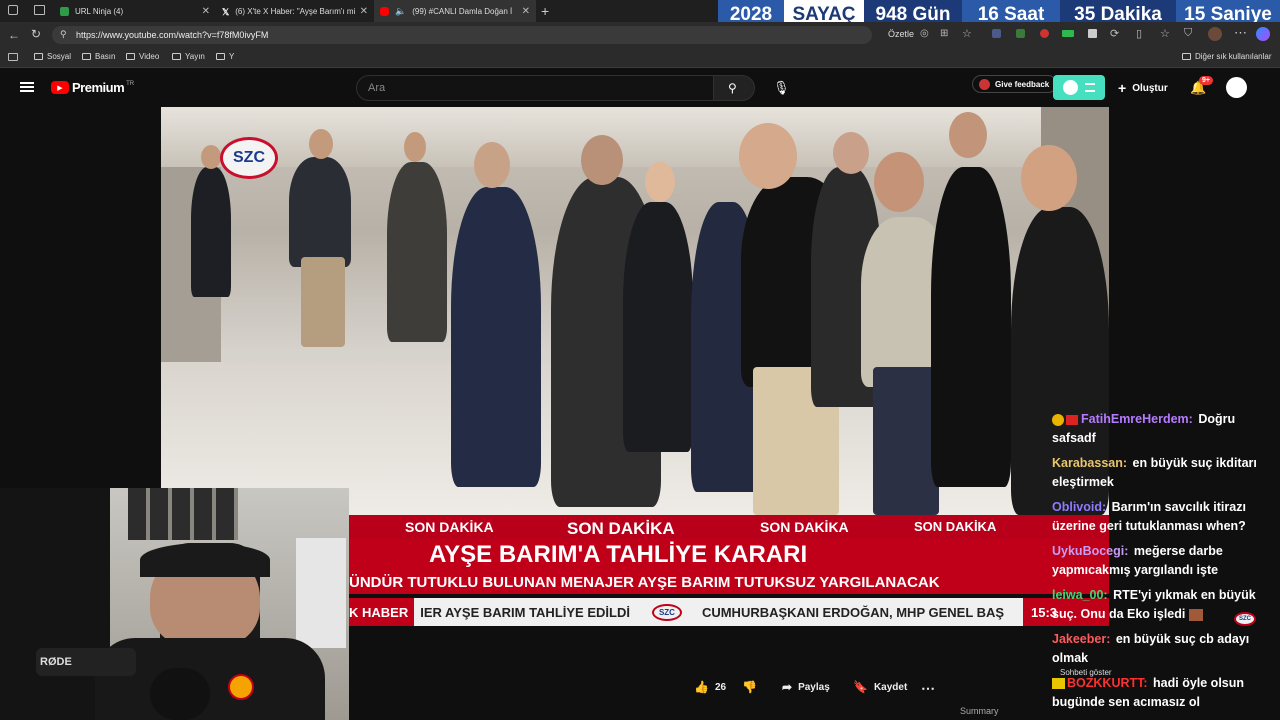 This screenshot has width=1280, height=720. What do you see at coordinates (890, 687) in the screenshot?
I see `save-label: Kaydet` at bounding box center [890, 687].